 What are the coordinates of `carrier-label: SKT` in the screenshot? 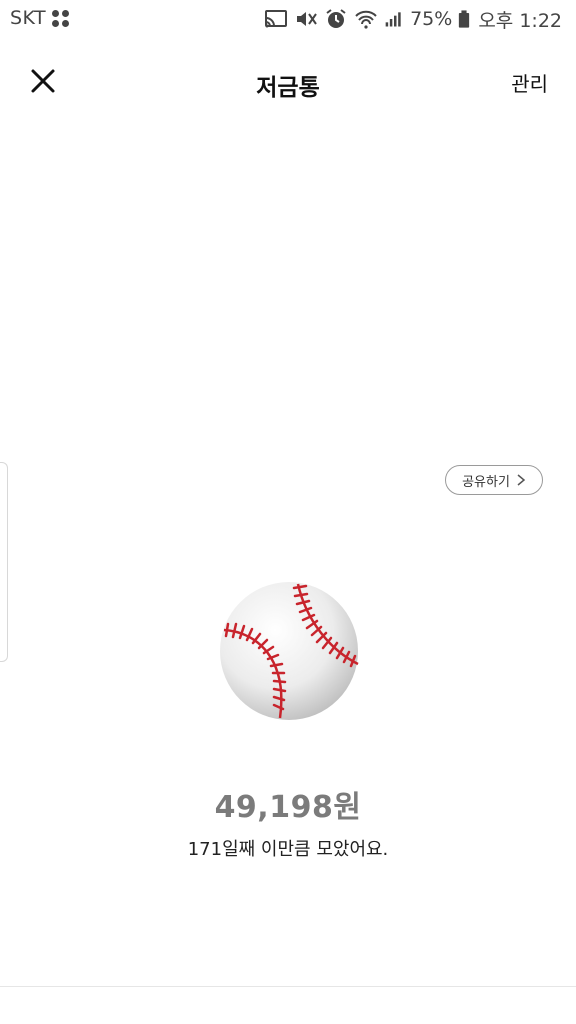 It's located at (28, 18).